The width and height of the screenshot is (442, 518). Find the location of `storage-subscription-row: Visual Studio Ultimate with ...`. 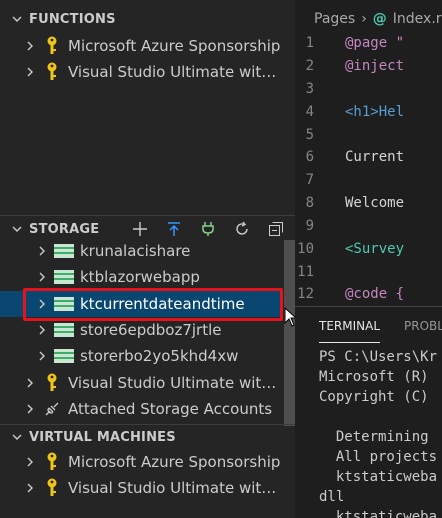

storage-subscription-row: Visual Studio Ultimate with ... is located at coordinates (141, 383).